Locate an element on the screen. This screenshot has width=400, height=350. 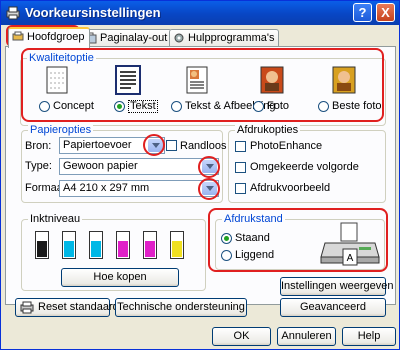
printer-reset-icon is located at coordinates (27, 307).